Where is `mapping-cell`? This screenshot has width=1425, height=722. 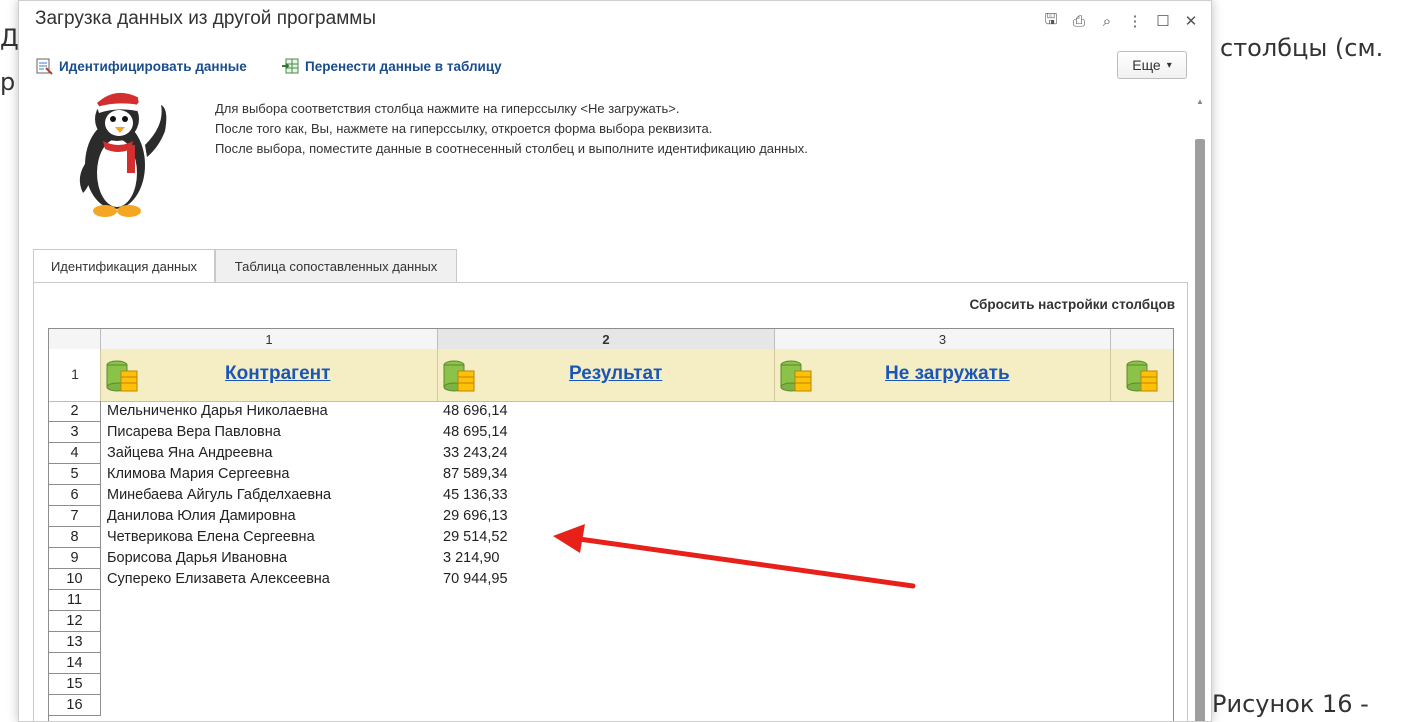 mapping-cell is located at coordinates (1142, 375).